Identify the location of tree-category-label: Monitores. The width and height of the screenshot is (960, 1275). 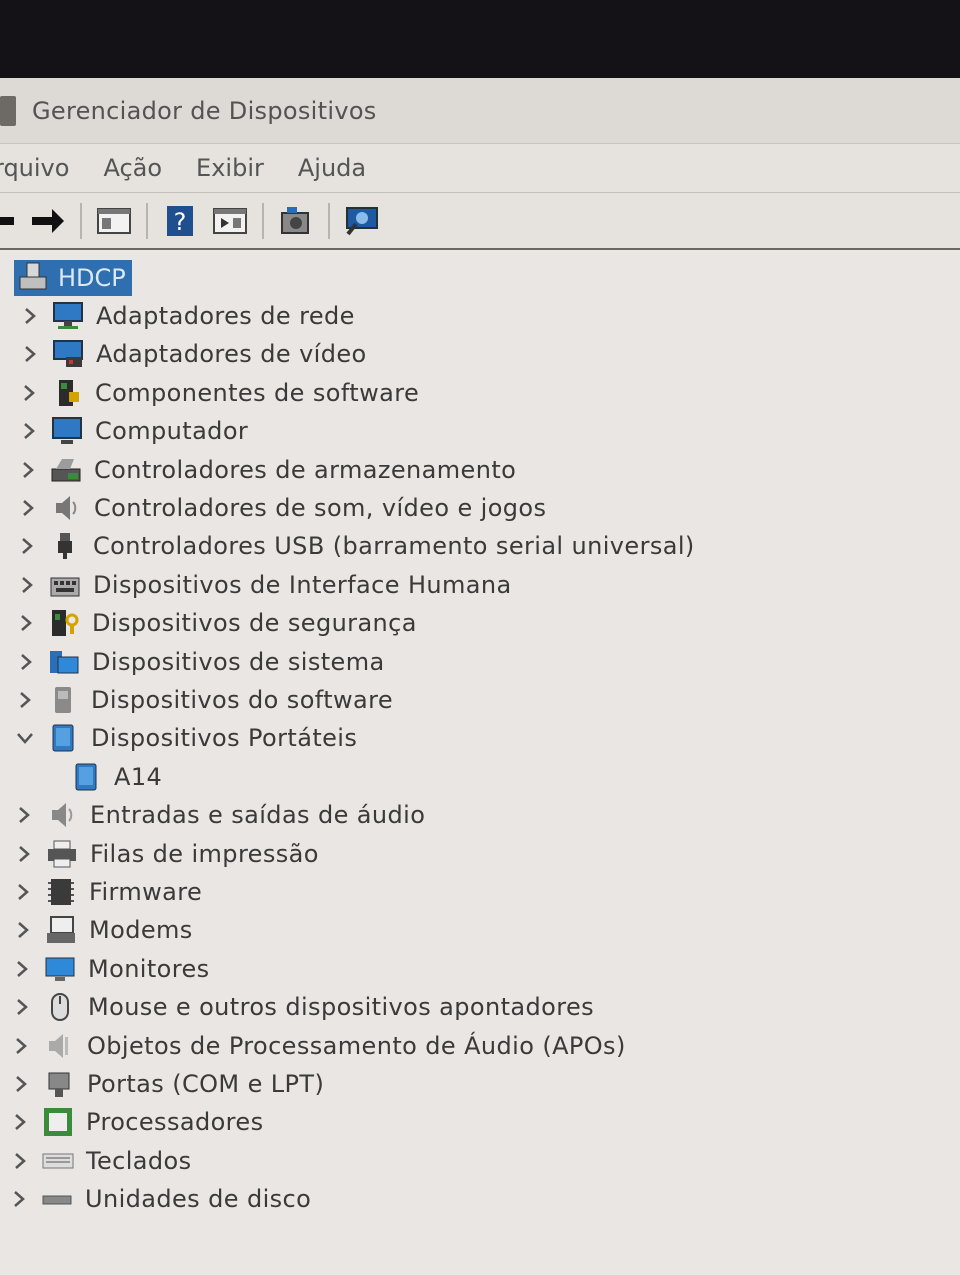
(149, 968).